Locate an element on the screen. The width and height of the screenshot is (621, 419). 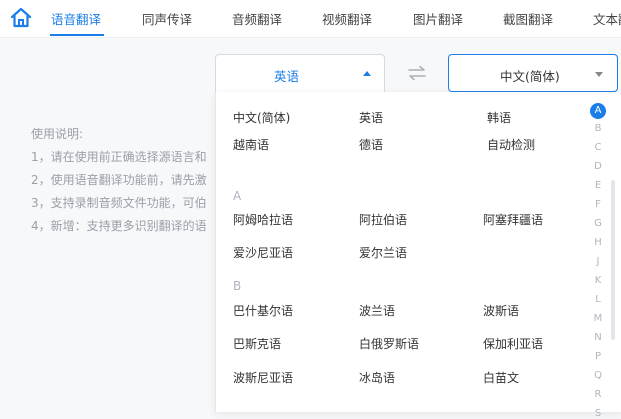
caret-down-icon is located at coordinates (599, 74).